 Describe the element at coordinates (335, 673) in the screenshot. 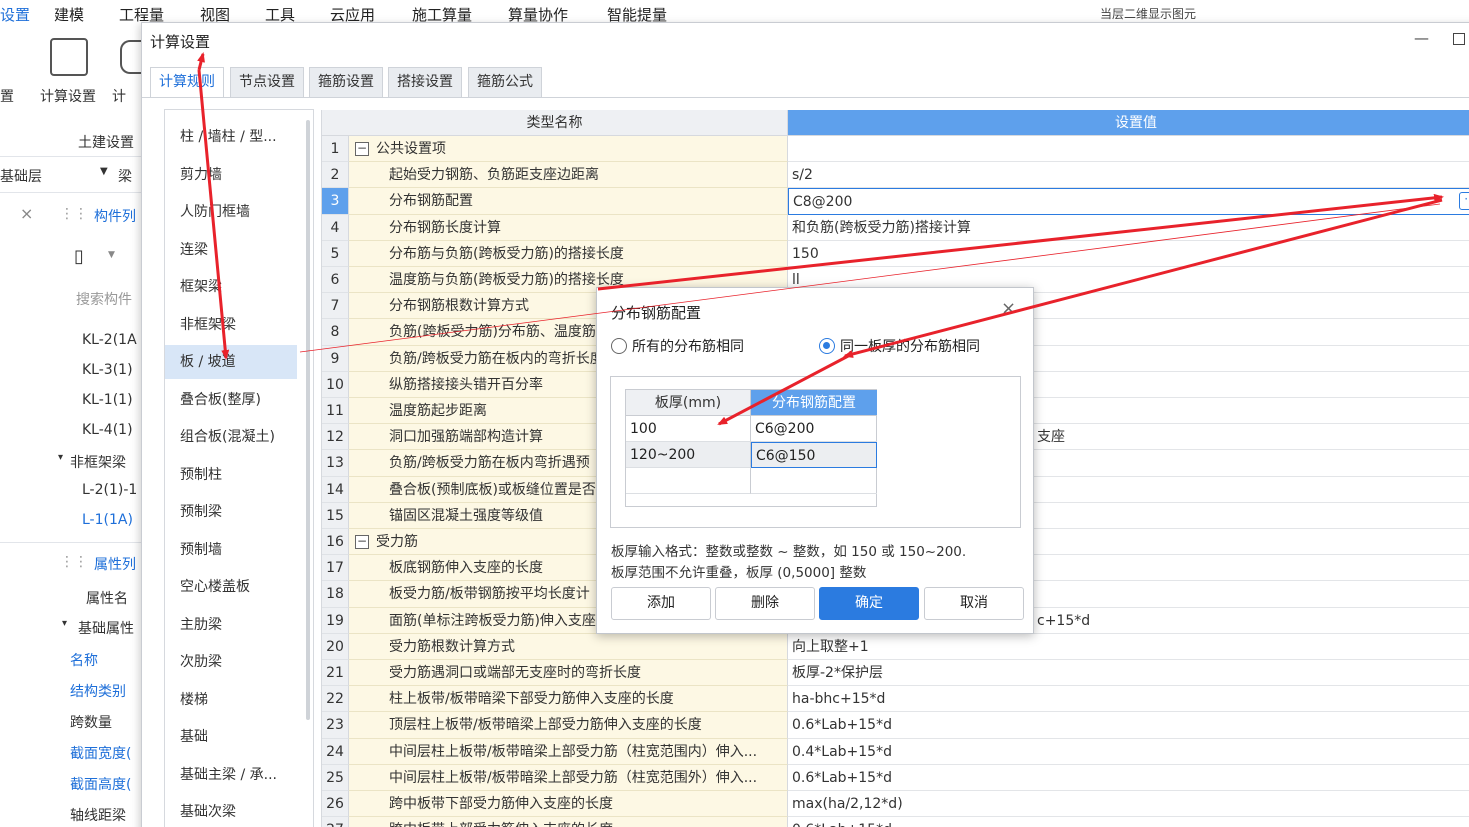

I see `row-number: 21` at that location.